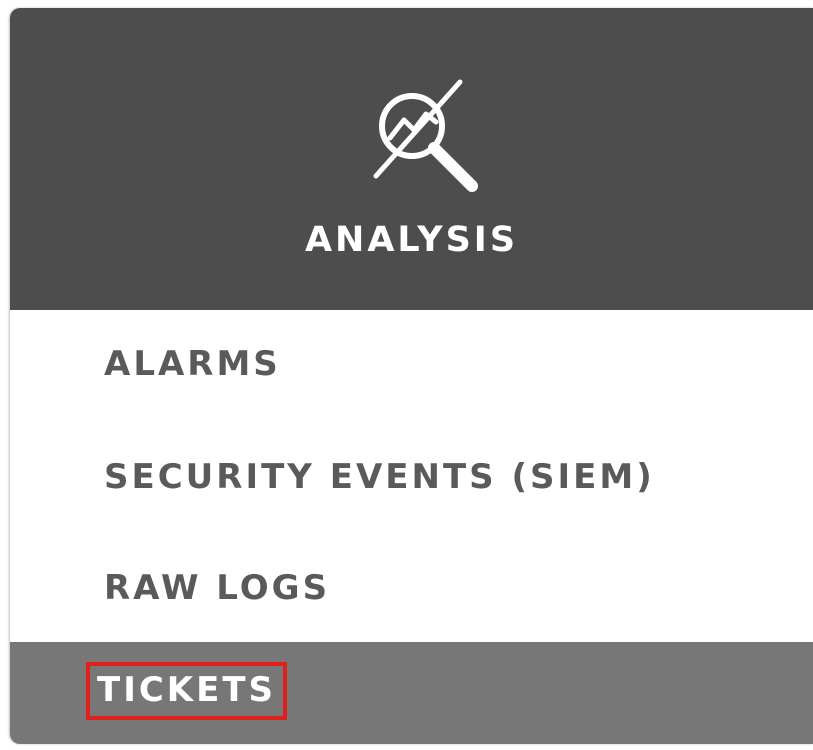  I want to click on menu-item-label: RAW LOGS, so click(217, 588).